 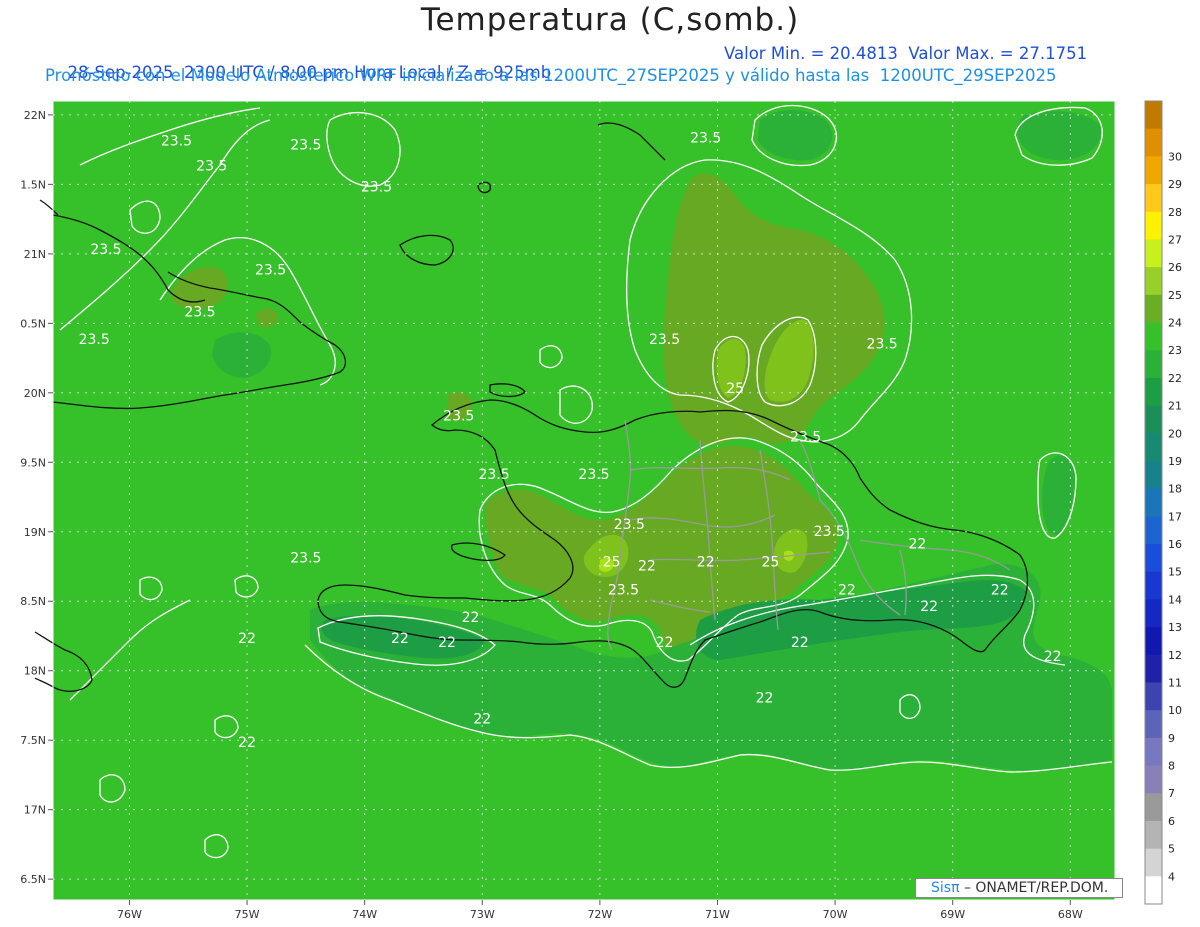 What do you see at coordinates (35, 254) in the screenshot?
I see `lat-tick-label: 21N` at bounding box center [35, 254].